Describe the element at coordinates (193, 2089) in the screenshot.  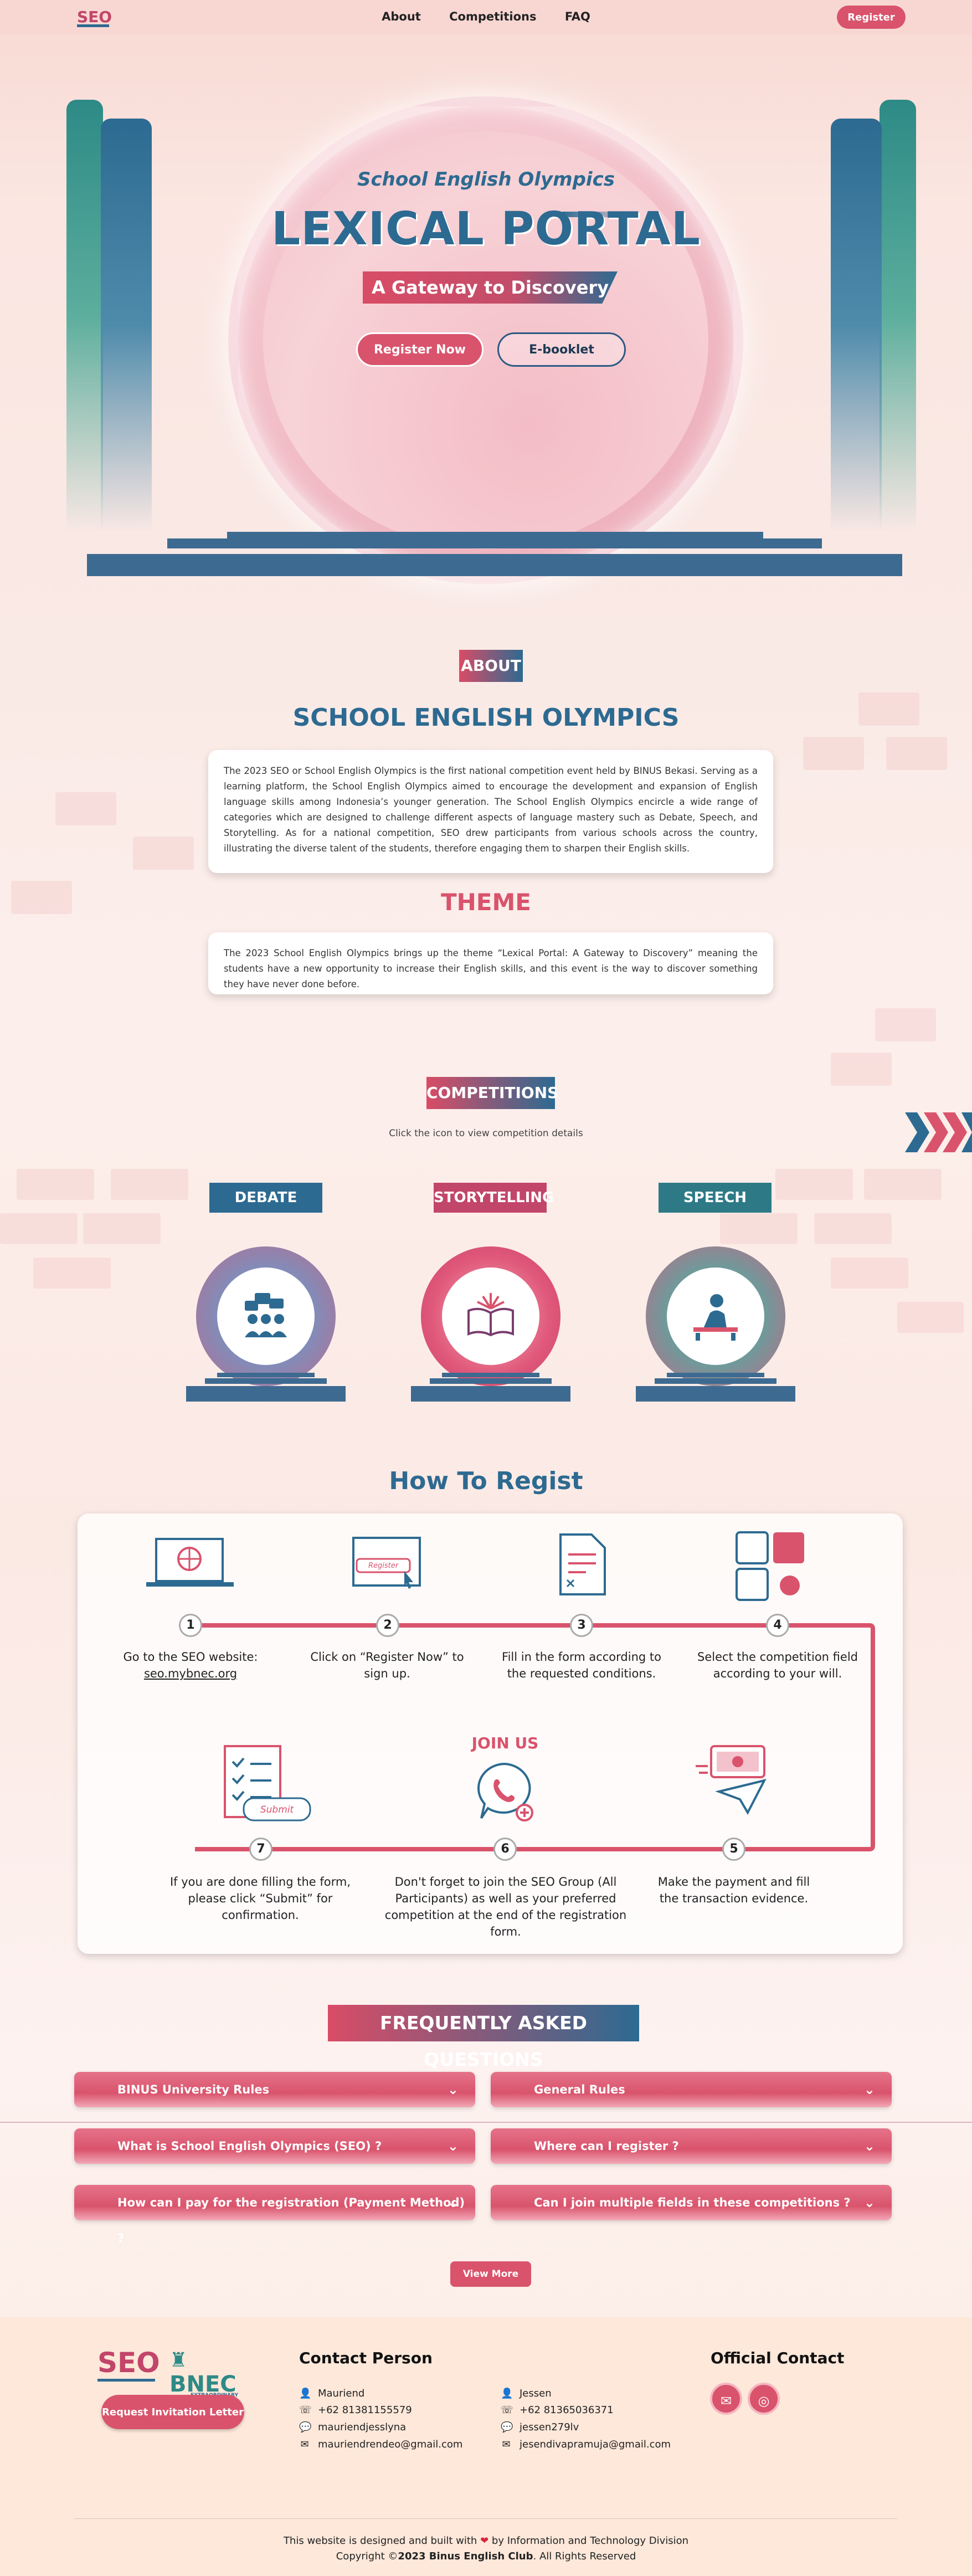
I see `faq-binus-rules-label: BINUS University Rules` at that location.